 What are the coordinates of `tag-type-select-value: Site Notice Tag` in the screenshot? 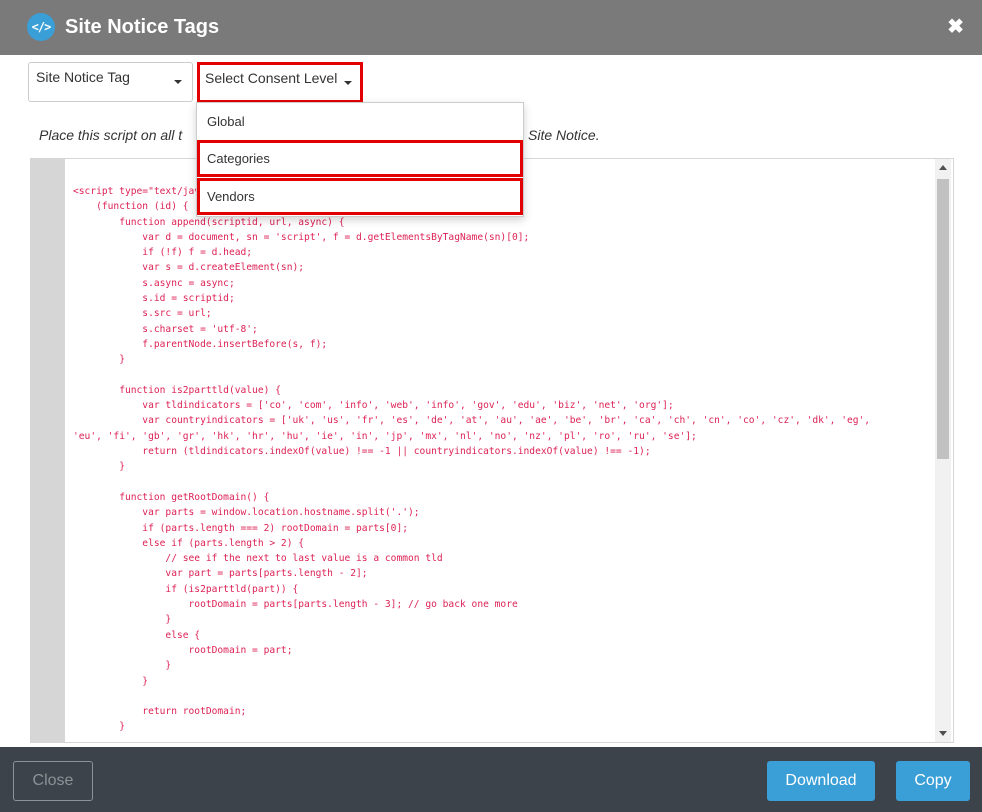 It's located at (83, 77).